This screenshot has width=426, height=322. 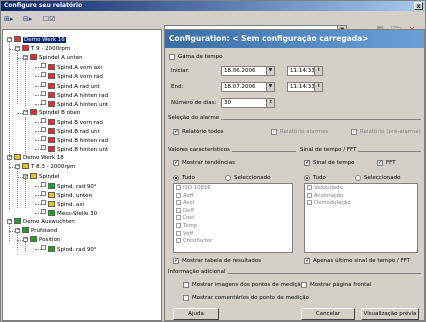 I want to click on help-button: Ajuda, so click(x=196, y=314).